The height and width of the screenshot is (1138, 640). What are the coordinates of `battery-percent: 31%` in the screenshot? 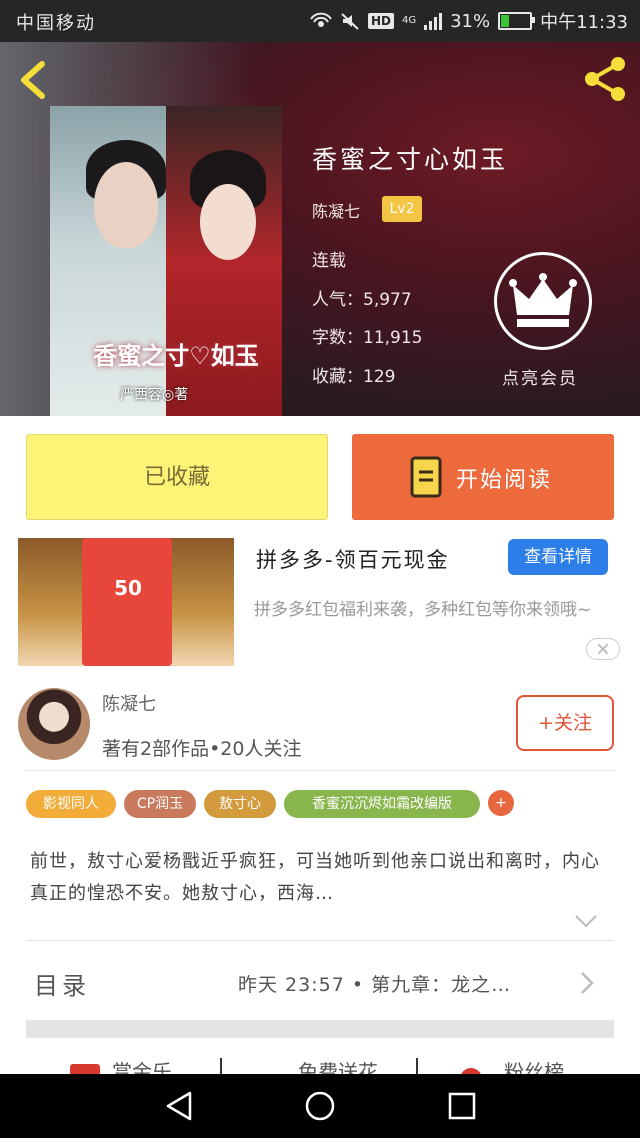 It's located at (470, 21).